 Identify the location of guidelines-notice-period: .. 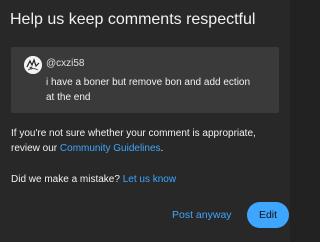
(162, 148).